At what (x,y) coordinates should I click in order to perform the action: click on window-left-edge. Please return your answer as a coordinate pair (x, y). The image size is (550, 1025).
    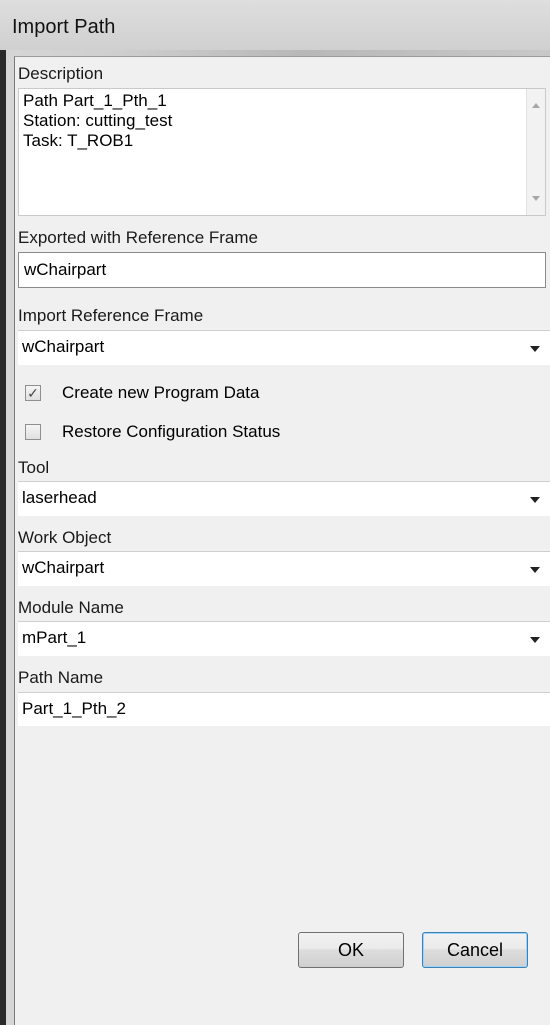
    Looking at the image, I should click on (3, 537).